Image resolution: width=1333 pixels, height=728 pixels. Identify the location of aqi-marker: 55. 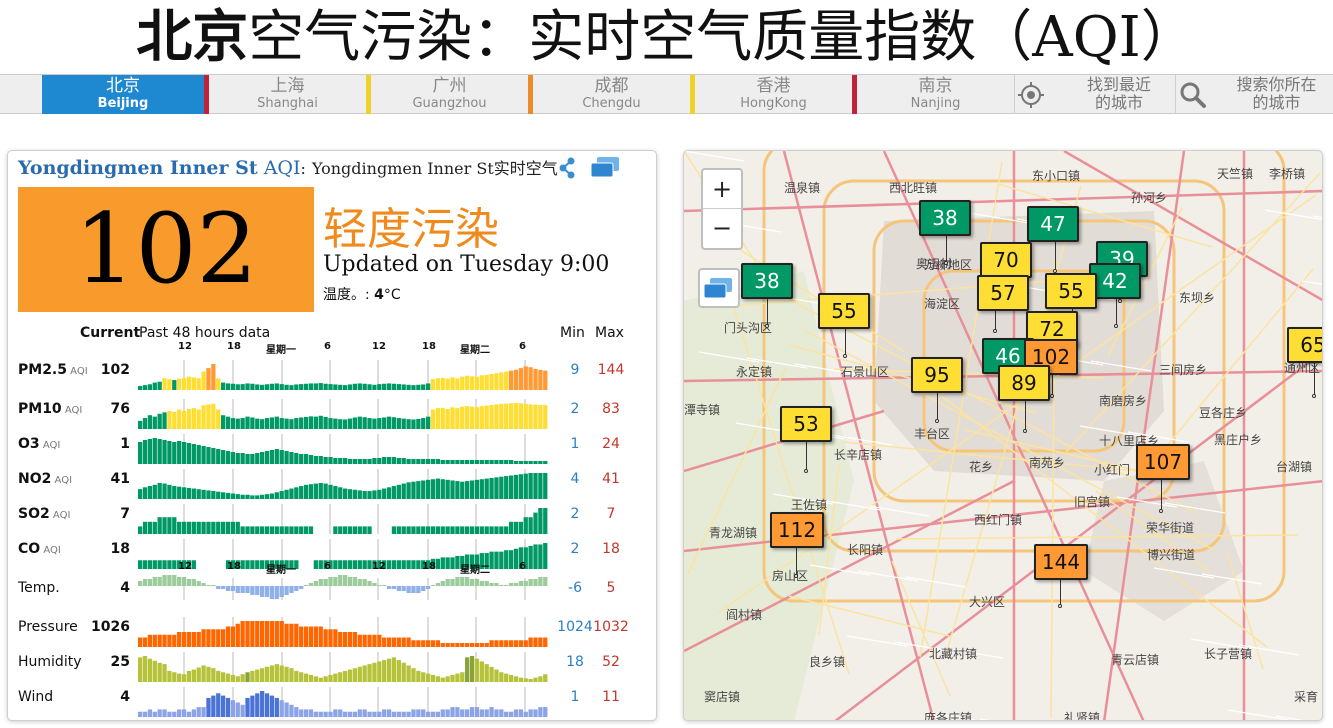
(844, 326).